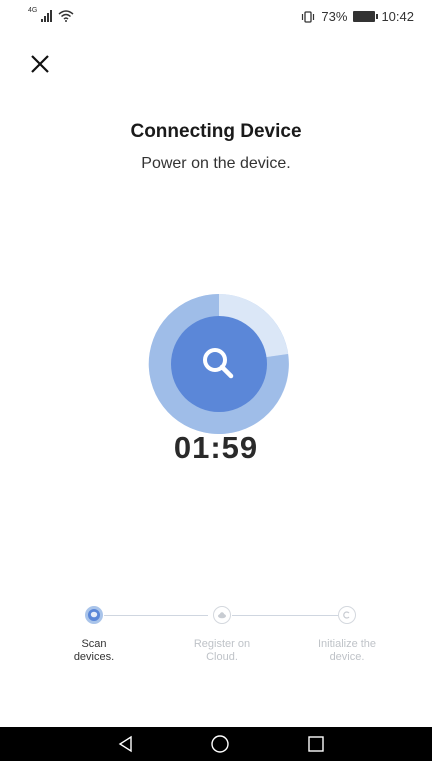 This screenshot has width=432, height=761. I want to click on step-dot-scan, so click(94, 615).